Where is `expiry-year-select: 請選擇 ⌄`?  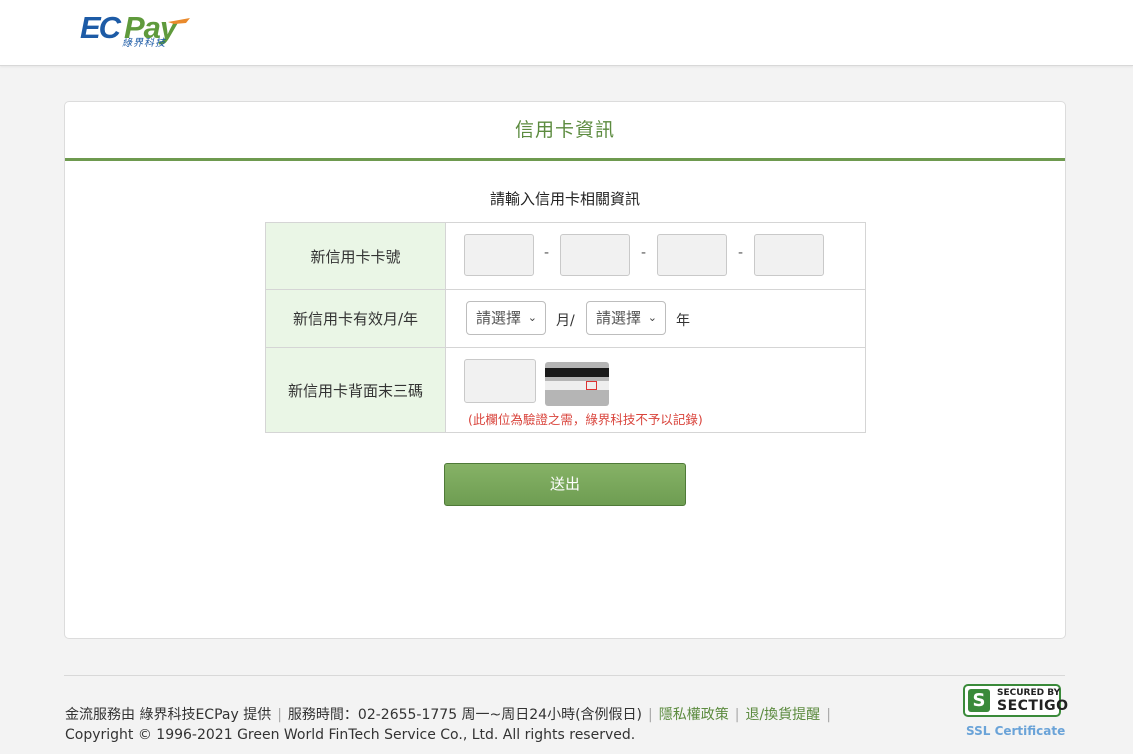 expiry-year-select: 請選擇 ⌄ is located at coordinates (626, 318).